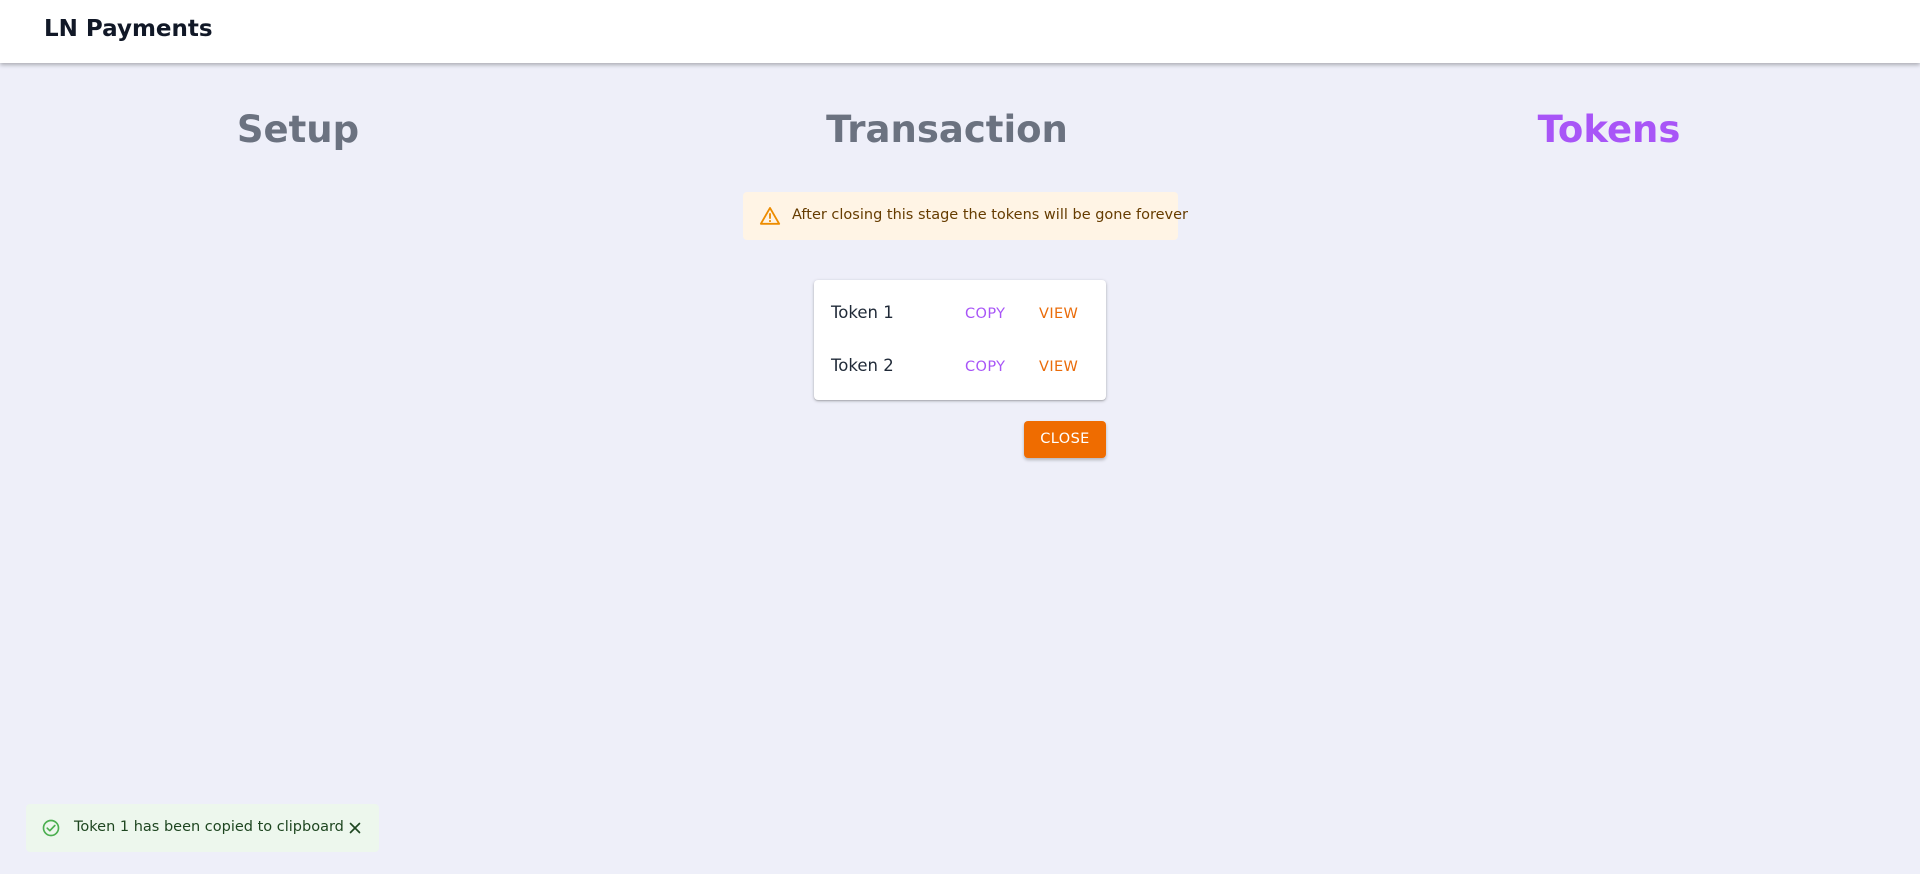  What do you see at coordinates (770, 216) in the screenshot?
I see `warning-triangle-icon` at bounding box center [770, 216].